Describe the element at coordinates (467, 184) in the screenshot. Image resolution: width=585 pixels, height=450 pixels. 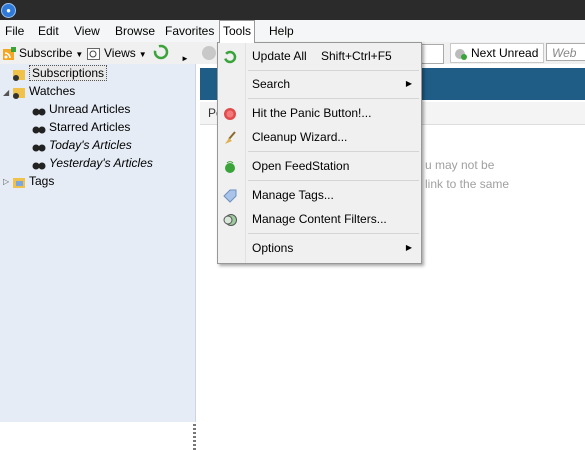
I see `empty-message-line-2: link to the same` at that location.